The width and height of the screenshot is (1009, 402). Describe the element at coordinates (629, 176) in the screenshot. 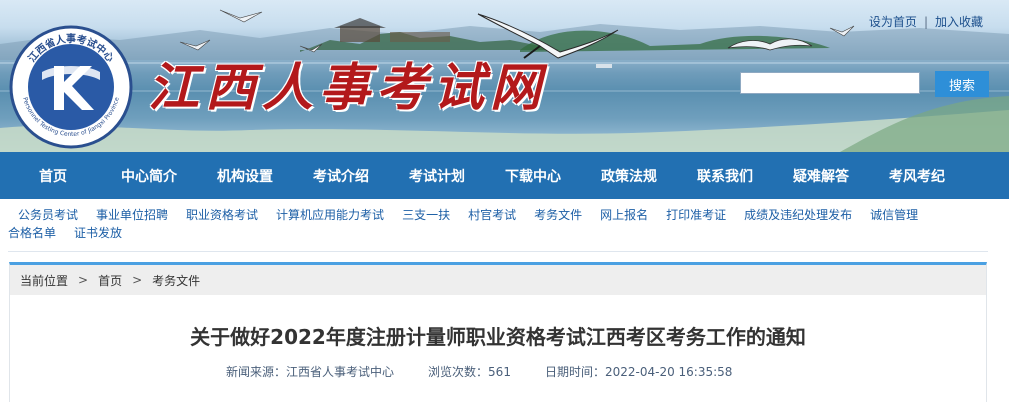

I see `nav-item-policy: 政策法规` at that location.